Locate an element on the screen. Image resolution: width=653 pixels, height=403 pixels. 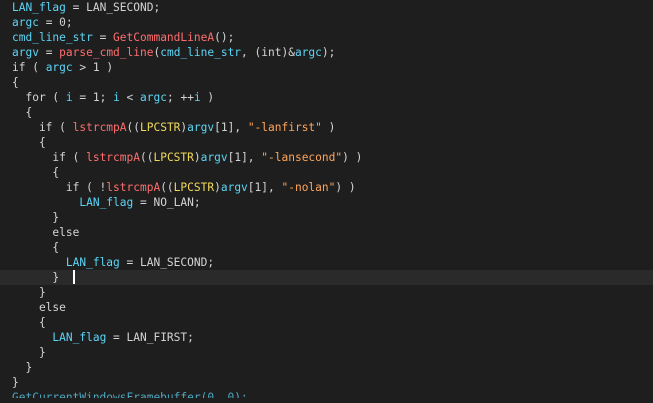
code-text-token: GetCurrentWindowsFramebuffer(0, 0); is located at coordinates (130, 394).